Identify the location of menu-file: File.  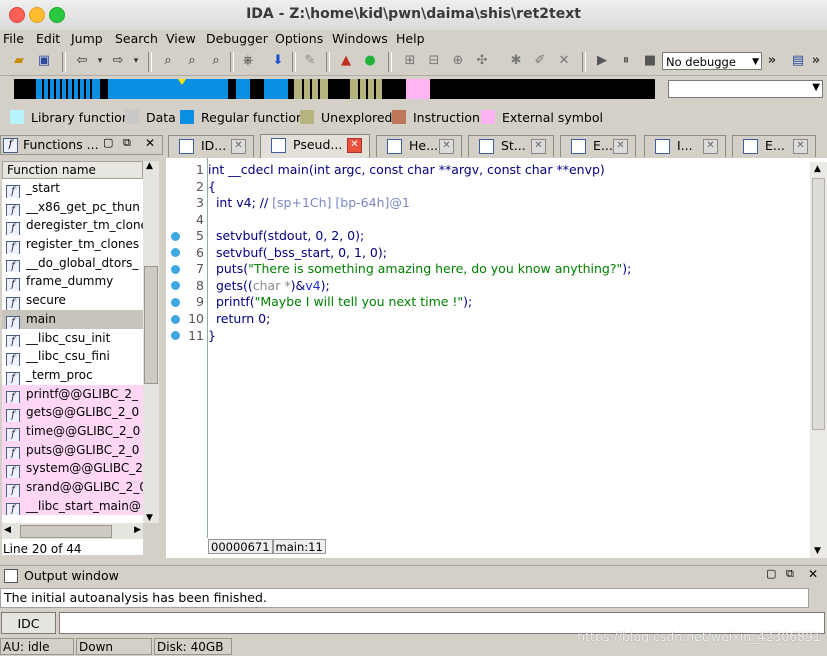
(13, 38).